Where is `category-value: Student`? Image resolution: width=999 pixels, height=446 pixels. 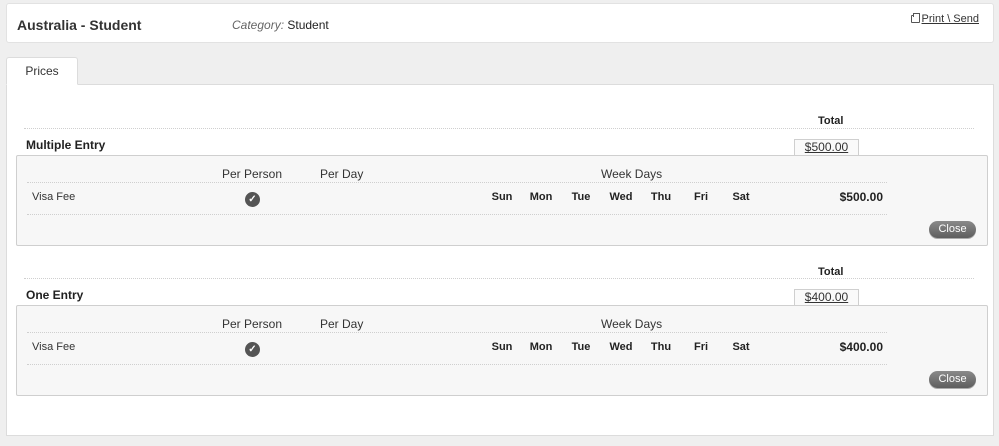
category-value: Student is located at coordinates (308, 25).